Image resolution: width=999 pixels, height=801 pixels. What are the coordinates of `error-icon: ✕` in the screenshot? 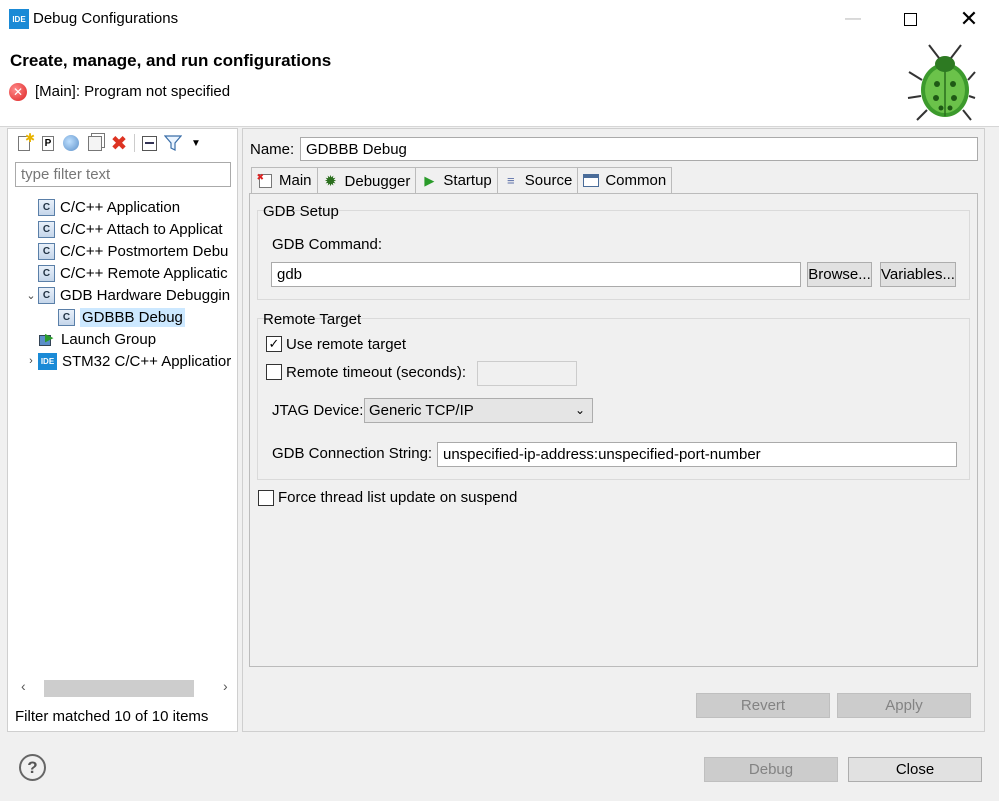 It's located at (18, 92).